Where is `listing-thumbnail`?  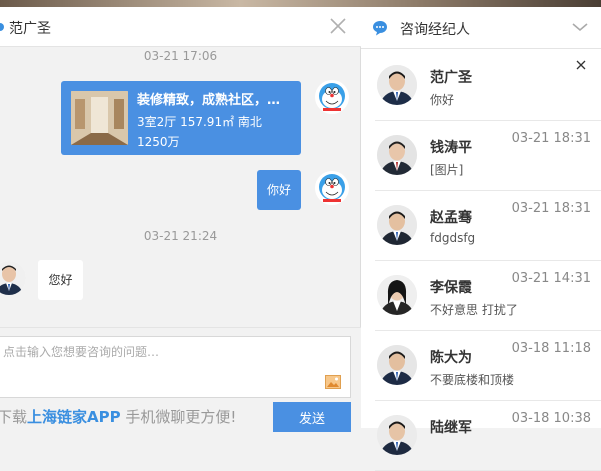 listing-thumbnail is located at coordinates (99, 118).